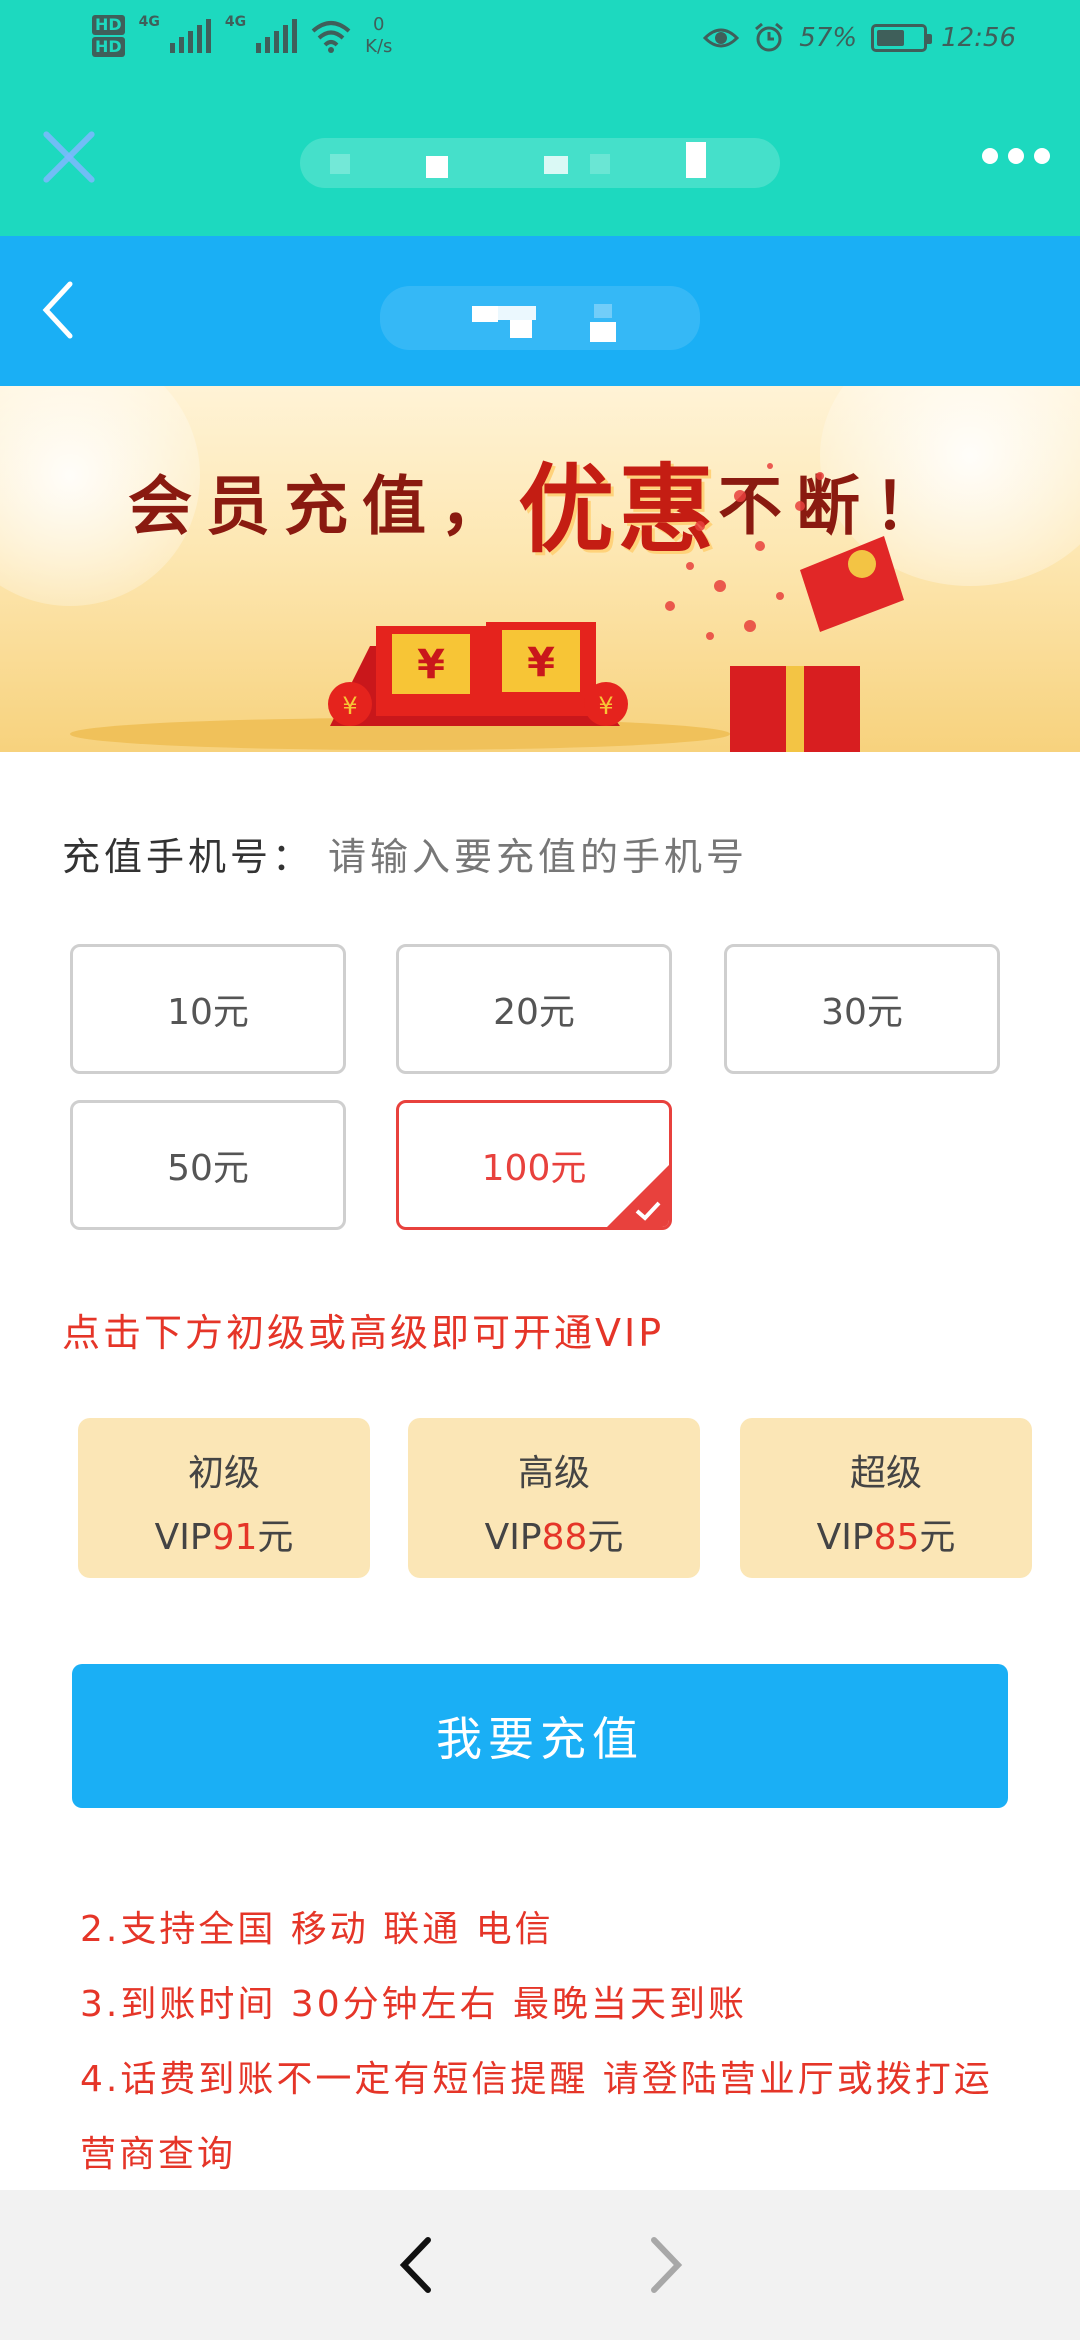 This screenshot has width=1080, height=2340. Describe the element at coordinates (978, 38) in the screenshot. I see `clock-time: 12:56` at that location.